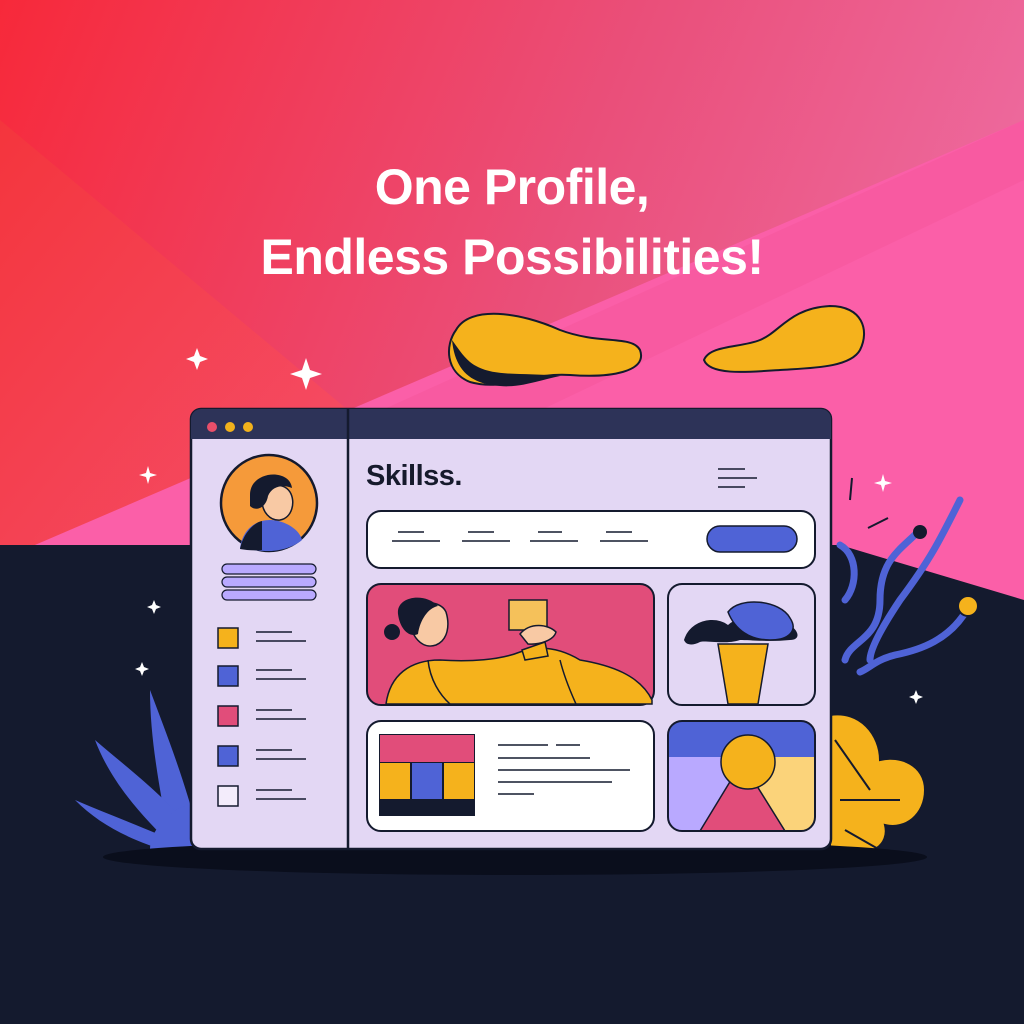 The image size is (1024, 1024). Describe the element at coordinates (512, 186) in the screenshot. I see `headline-line-1: One Profile,` at that location.